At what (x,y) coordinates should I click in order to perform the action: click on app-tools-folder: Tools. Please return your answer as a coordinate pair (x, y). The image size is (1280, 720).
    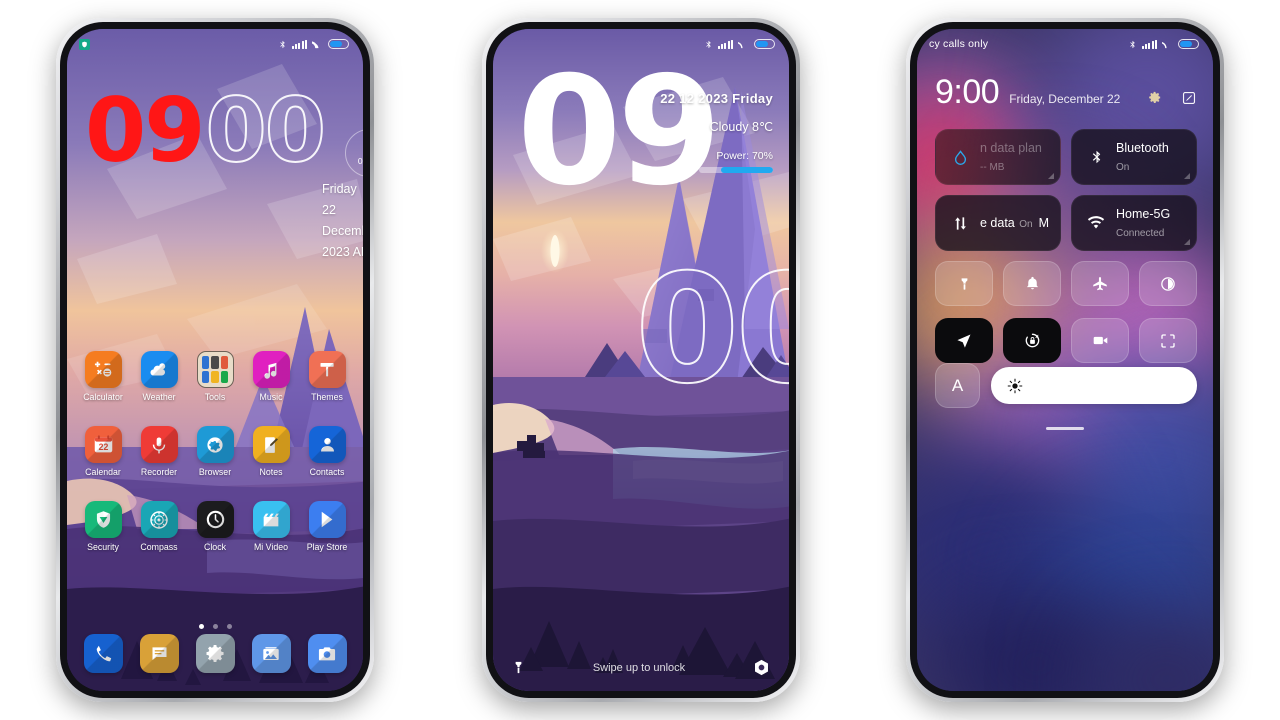
    Looking at the image, I should click on (215, 376).